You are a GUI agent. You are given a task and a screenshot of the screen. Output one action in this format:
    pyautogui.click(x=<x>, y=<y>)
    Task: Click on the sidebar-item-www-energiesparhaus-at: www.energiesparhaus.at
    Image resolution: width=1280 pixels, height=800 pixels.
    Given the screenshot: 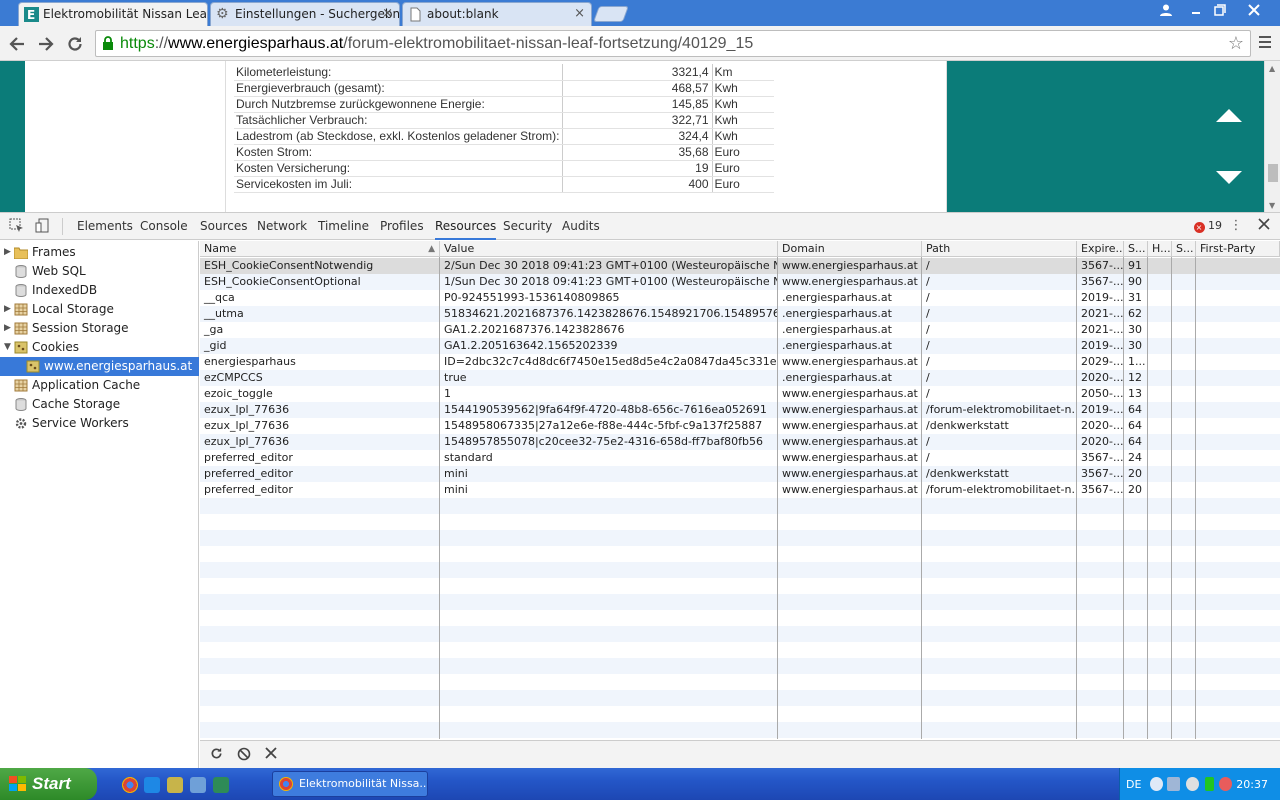 What is the action you would take?
    pyautogui.click(x=99, y=366)
    